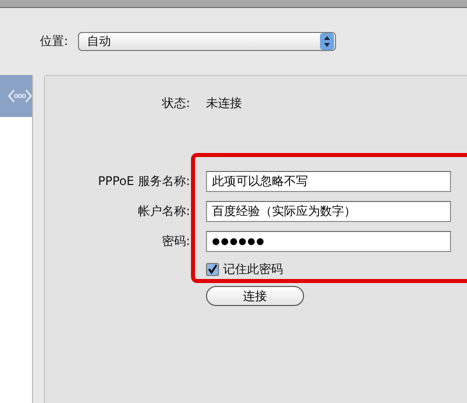 Image resolution: width=467 pixels, height=403 pixels. What do you see at coordinates (224, 103) in the screenshot?
I see `status-value: 未连接` at bounding box center [224, 103].